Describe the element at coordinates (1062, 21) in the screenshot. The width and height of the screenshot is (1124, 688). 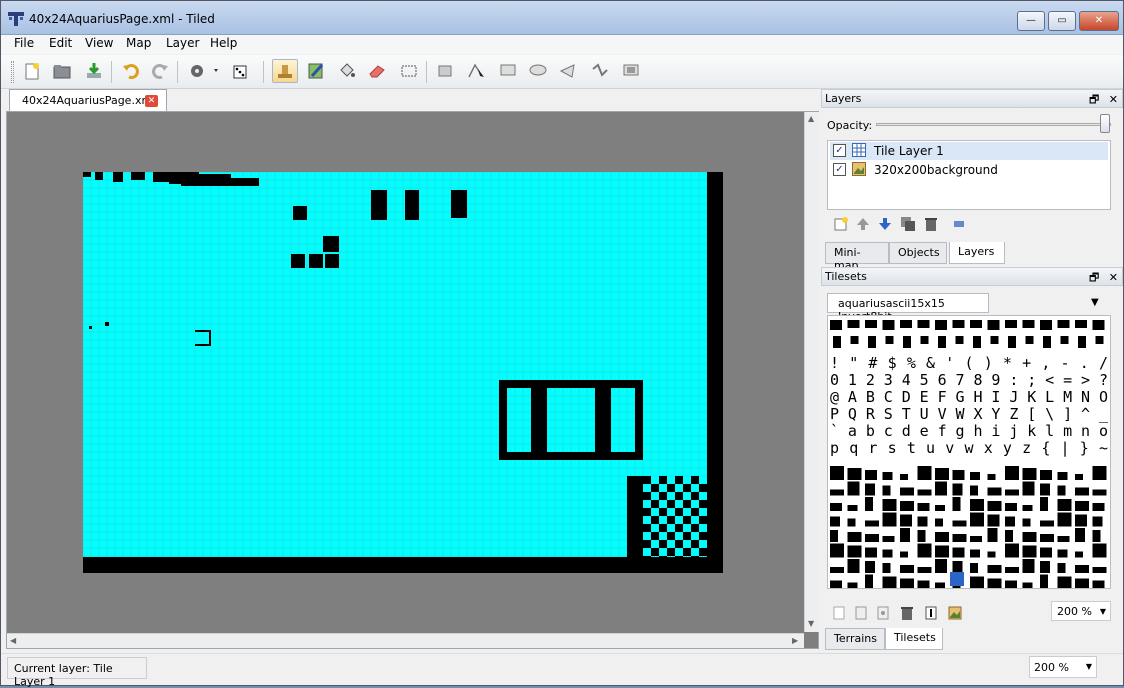
I see `maximize-button: ▭` at that location.